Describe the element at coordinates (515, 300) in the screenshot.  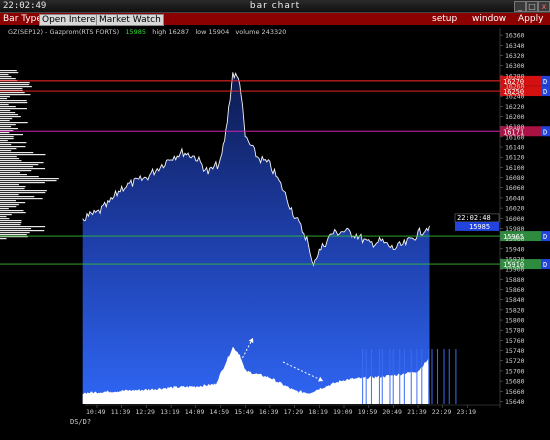
I see `y-tick-label: 15840` at that location.